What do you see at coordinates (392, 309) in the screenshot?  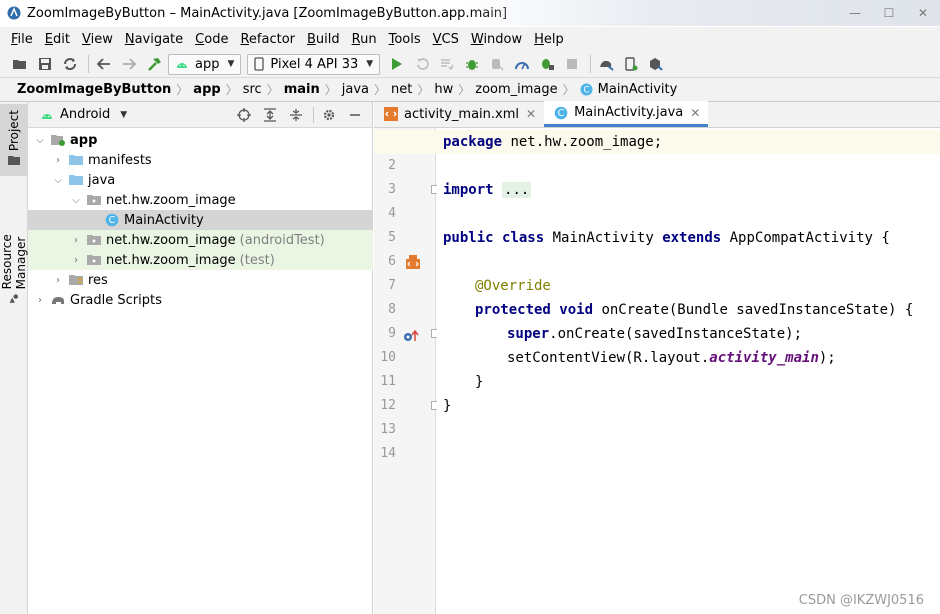 I see `line-number: 8` at bounding box center [392, 309].